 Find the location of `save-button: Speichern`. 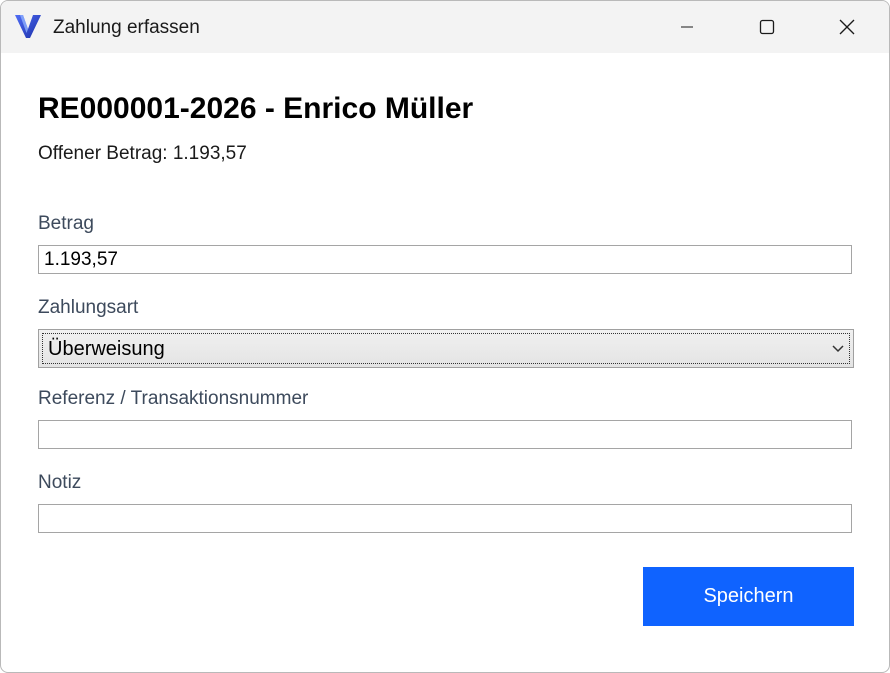

save-button: Speichern is located at coordinates (748, 596).